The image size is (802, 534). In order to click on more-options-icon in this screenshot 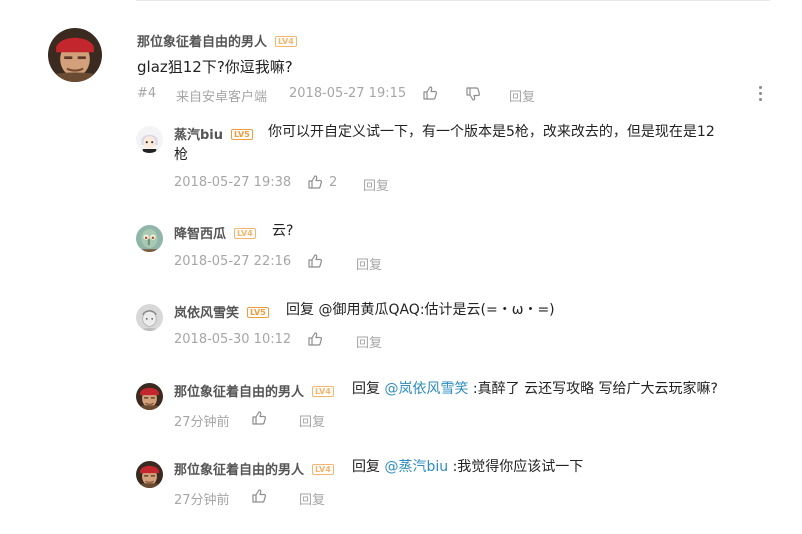, I will do `click(760, 95)`.